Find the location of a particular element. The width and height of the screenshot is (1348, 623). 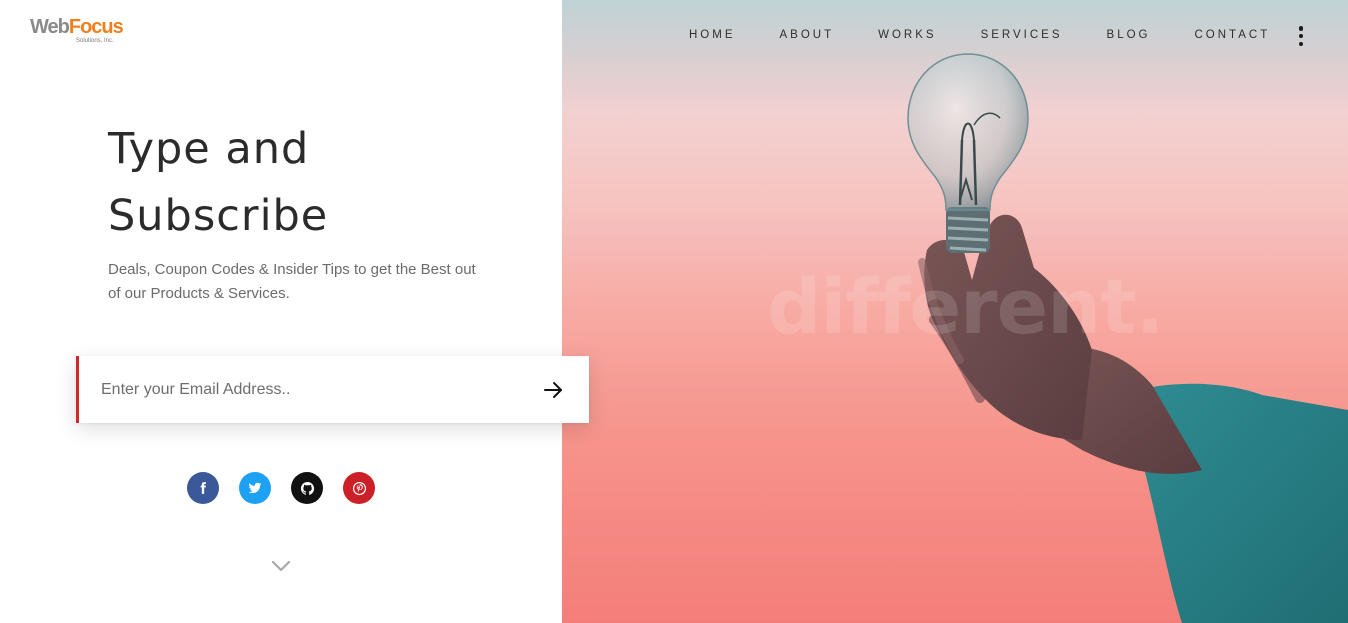

brand-logo: WebFocus Solutions, Inc. is located at coordinates (80, 33).